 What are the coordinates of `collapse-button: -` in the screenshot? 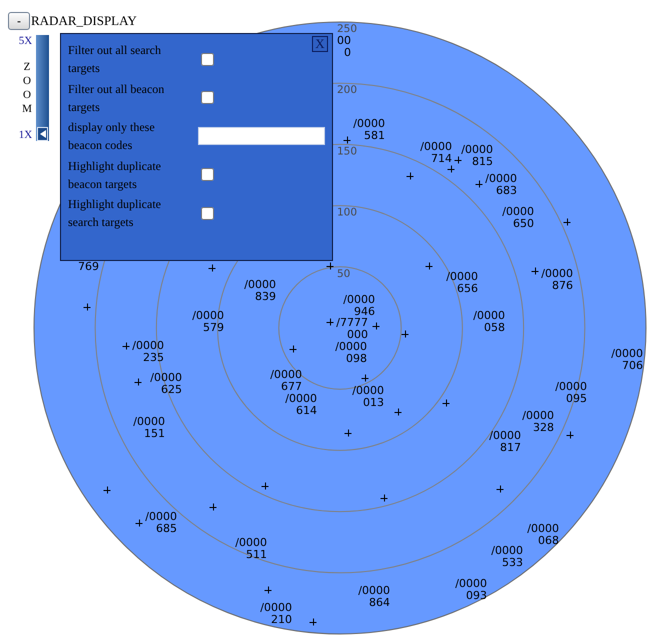 It's located at (19, 21).